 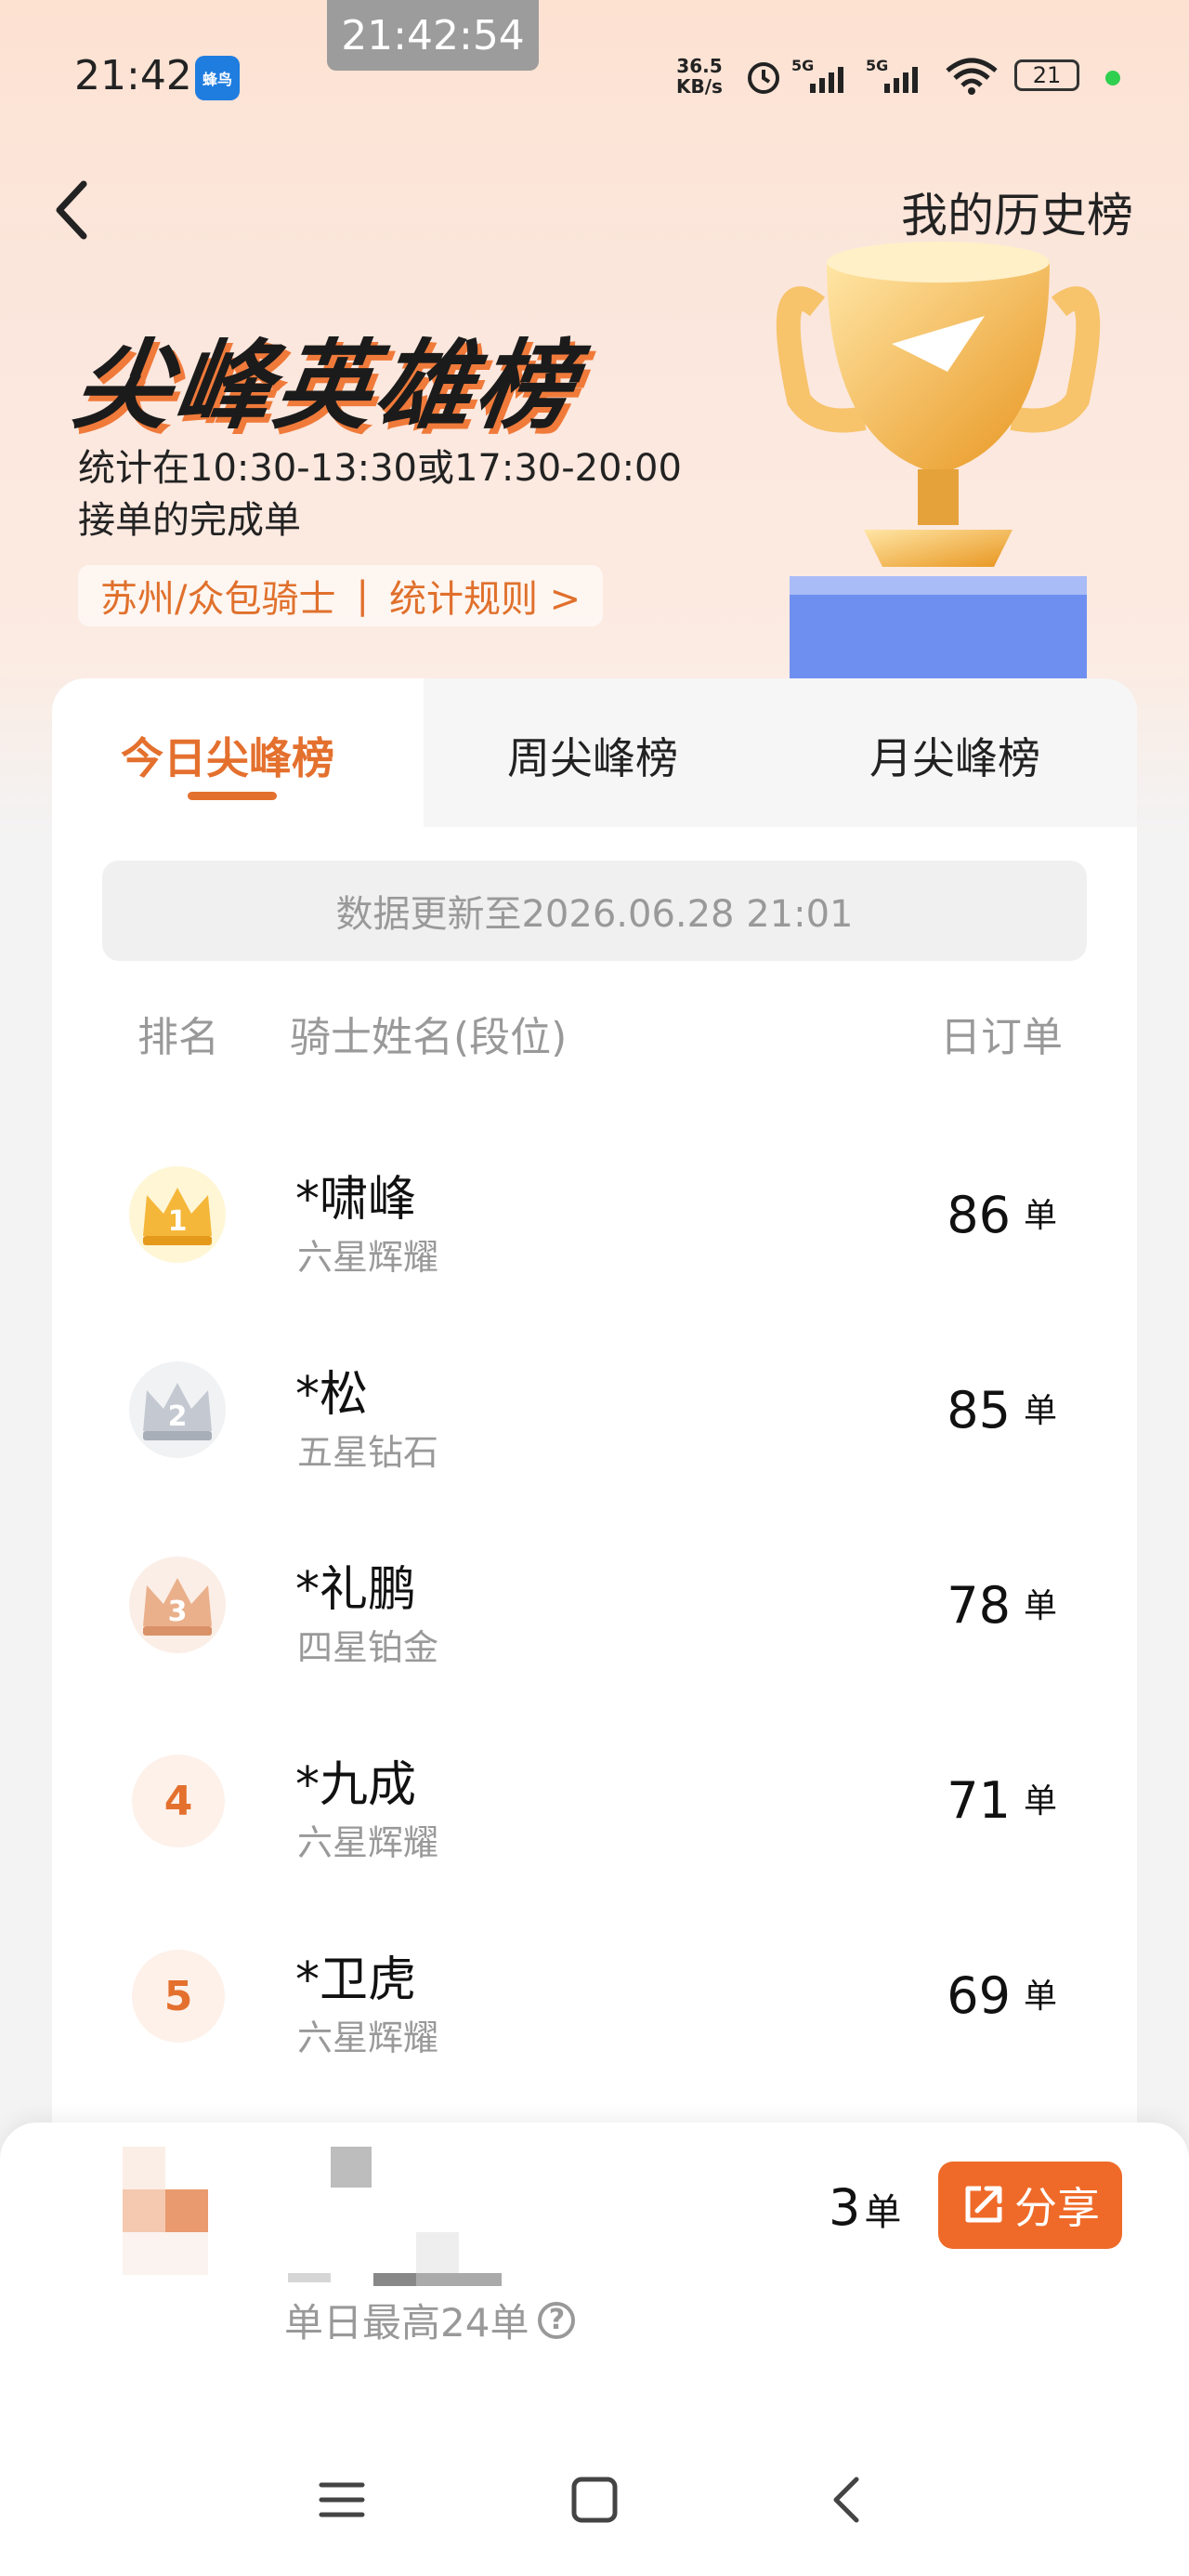 What do you see at coordinates (979, 1800) in the screenshot?
I see `order-count: 71` at bounding box center [979, 1800].